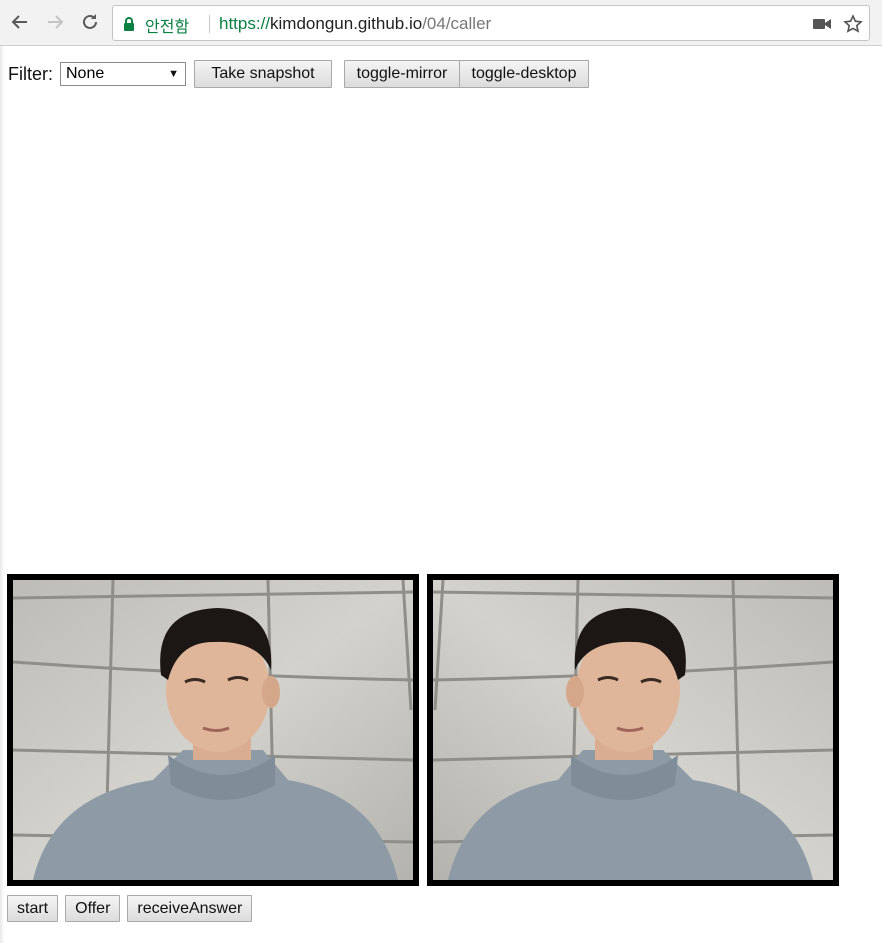 This screenshot has height=943, width=882. What do you see at coordinates (524, 74) in the screenshot?
I see `toggle-desktop-button: toggle-desktop` at bounding box center [524, 74].